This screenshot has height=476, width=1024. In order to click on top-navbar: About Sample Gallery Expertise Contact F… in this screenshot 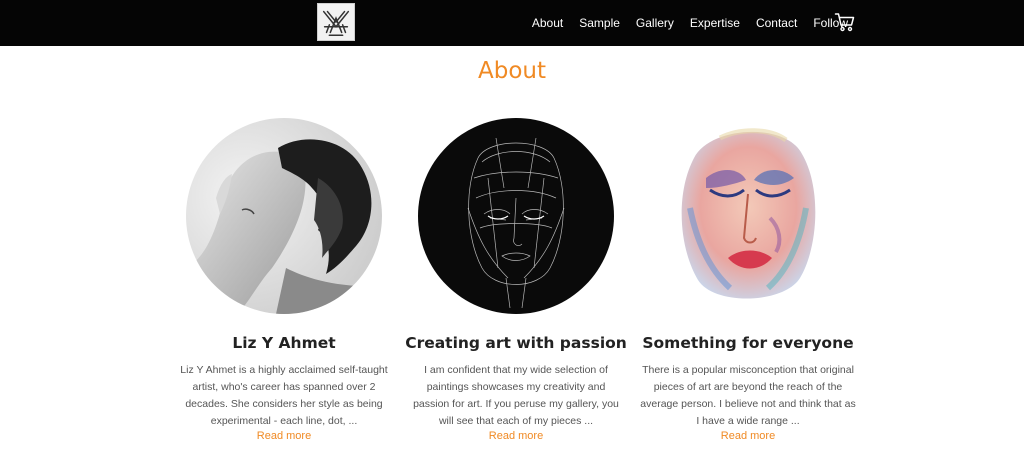, I will do `click(512, 23)`.